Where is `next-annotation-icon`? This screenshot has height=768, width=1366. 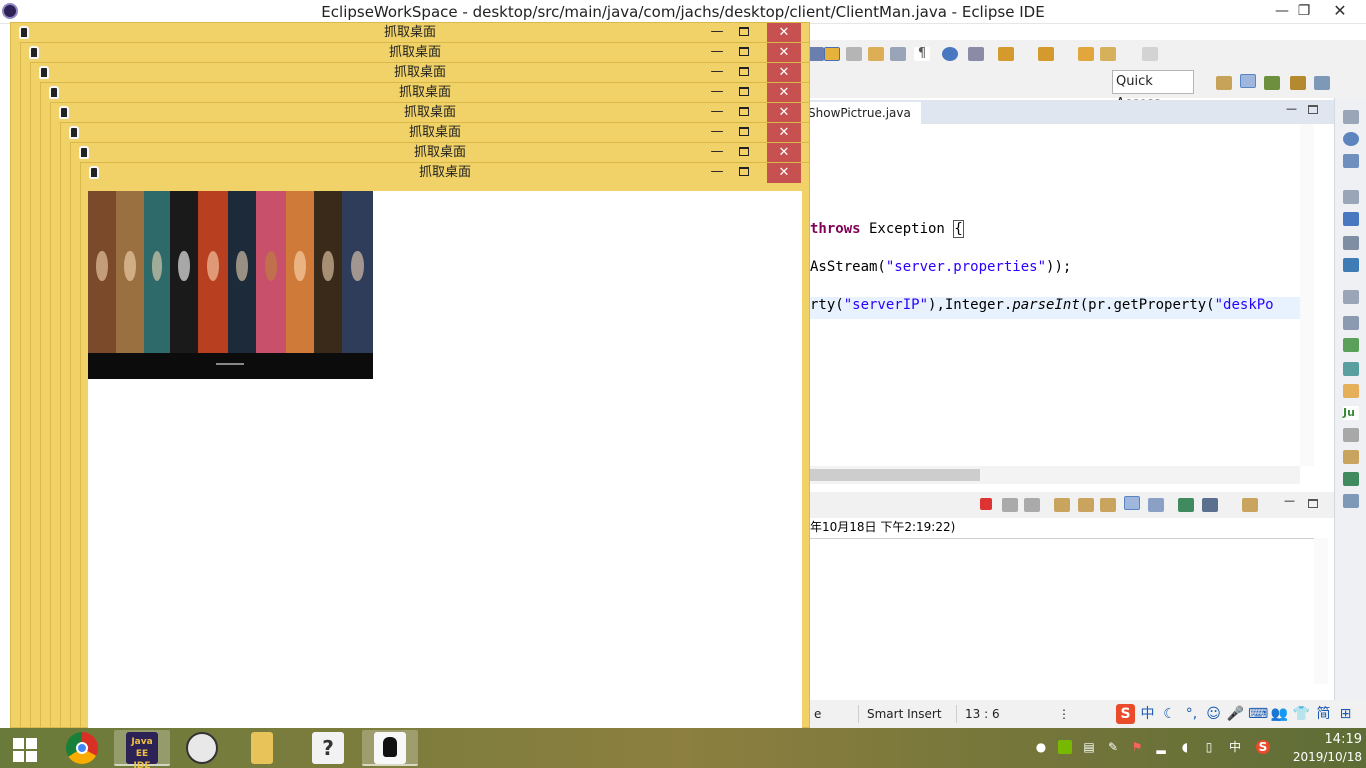
next-annotation-icon is located at coordinates (1006, 54).